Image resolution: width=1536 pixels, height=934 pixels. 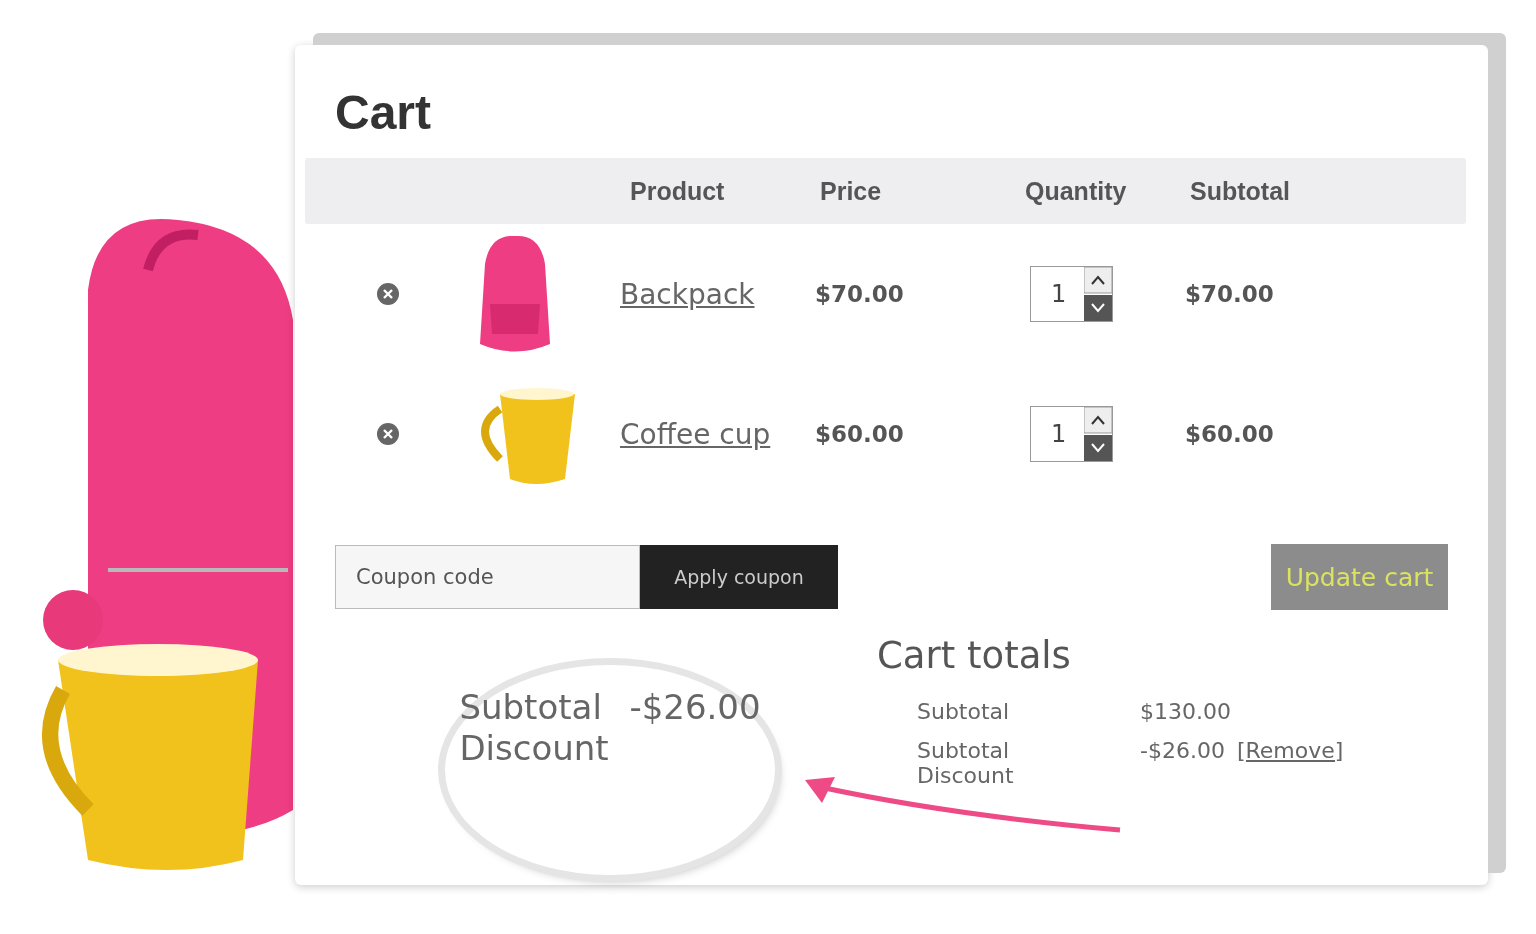 What do you see at coordinates (534, 728) in the screenshot?
I see `magnified-label: Subtotal Discount` at bounding box center [534, 728].